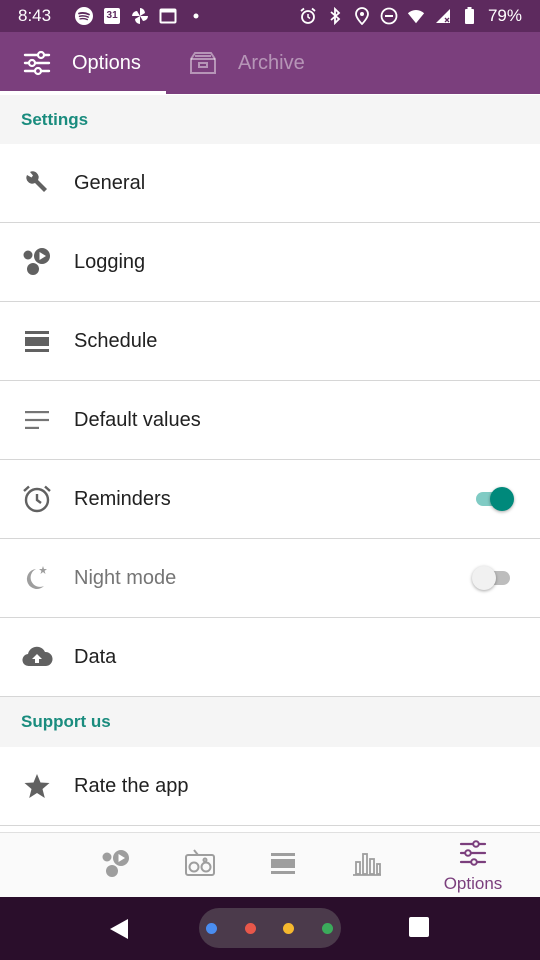  Describe the element at coordinates (470, 16) in the screenshot. I see `battery-icon` at that location.